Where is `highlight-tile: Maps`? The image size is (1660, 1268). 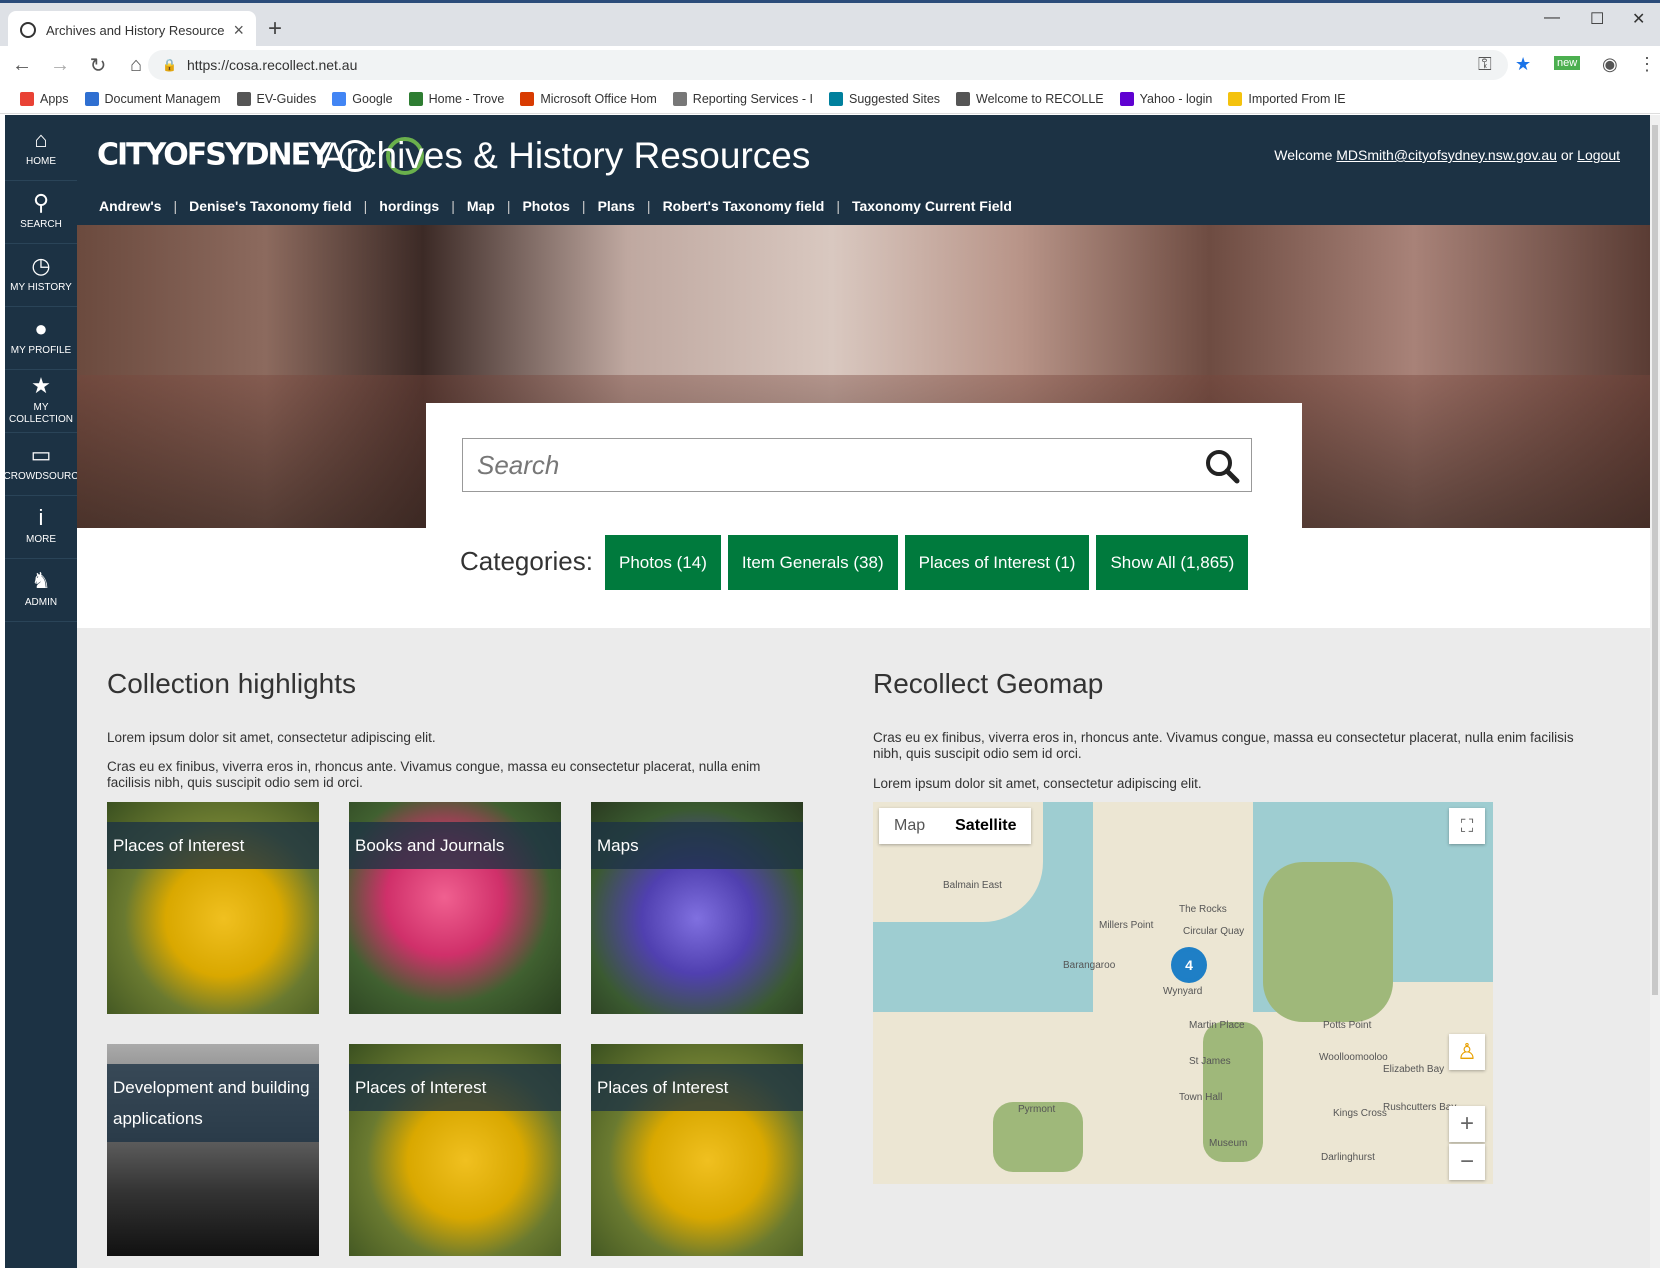
highlight-tile: Maps is located at coordinates (697, 908).